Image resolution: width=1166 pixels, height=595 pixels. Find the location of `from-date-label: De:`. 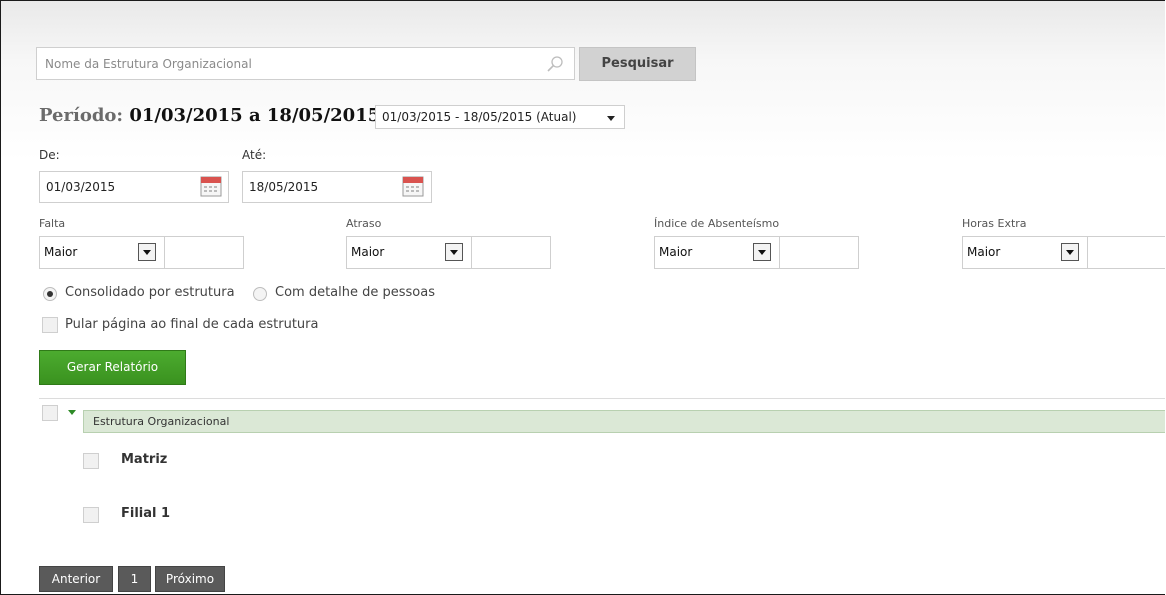

from-date-label: De: is located at coordinates (49, 155).